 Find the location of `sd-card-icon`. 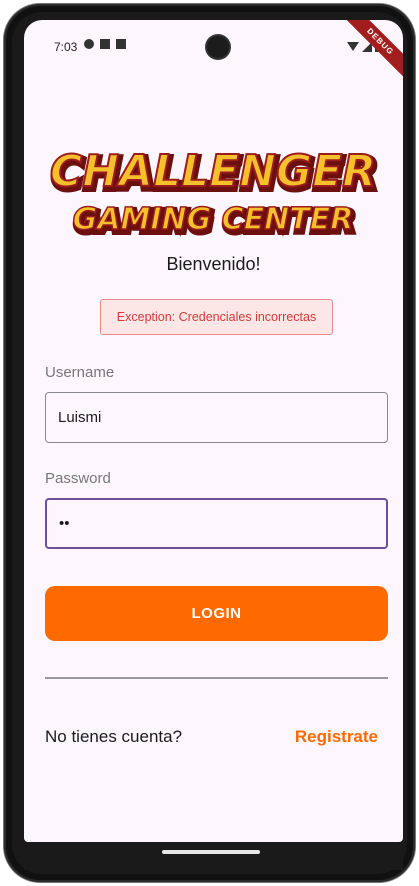

sd-card-icon is located at coordinates (105, 44).